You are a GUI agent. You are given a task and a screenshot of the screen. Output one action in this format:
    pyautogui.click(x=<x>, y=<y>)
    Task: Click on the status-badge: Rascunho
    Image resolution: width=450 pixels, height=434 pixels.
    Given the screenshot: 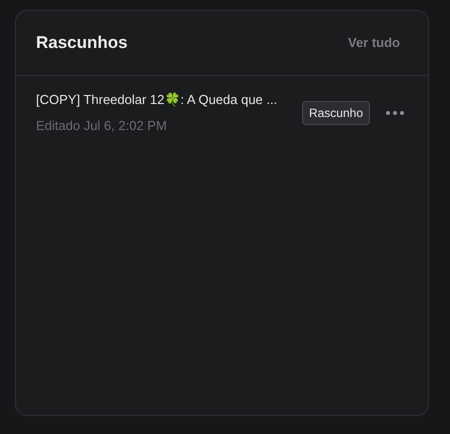 What is the action you would take?
    pyautogui.click(x=336, y=112)
    